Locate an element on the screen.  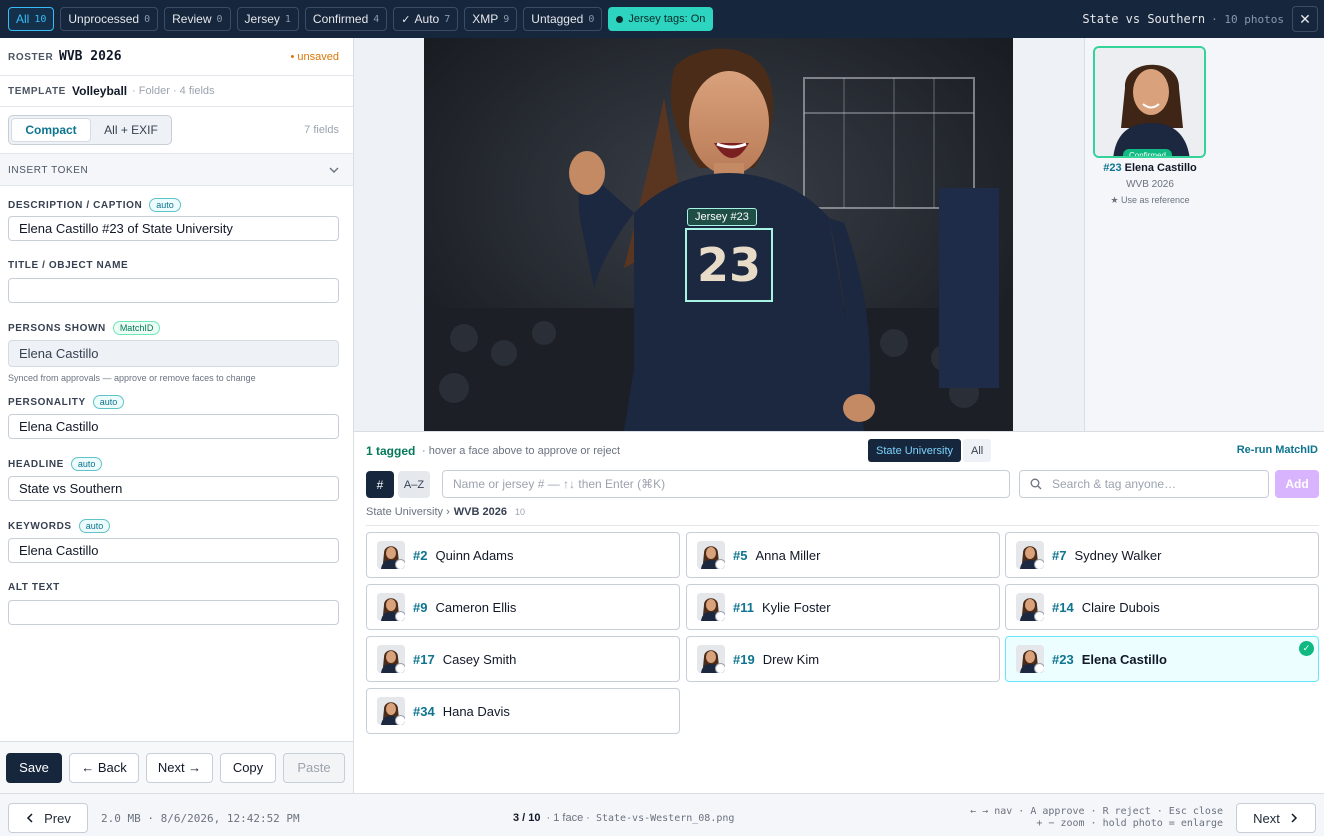
player-card: #19 Drew Kim is located at coordinates (843, 659).